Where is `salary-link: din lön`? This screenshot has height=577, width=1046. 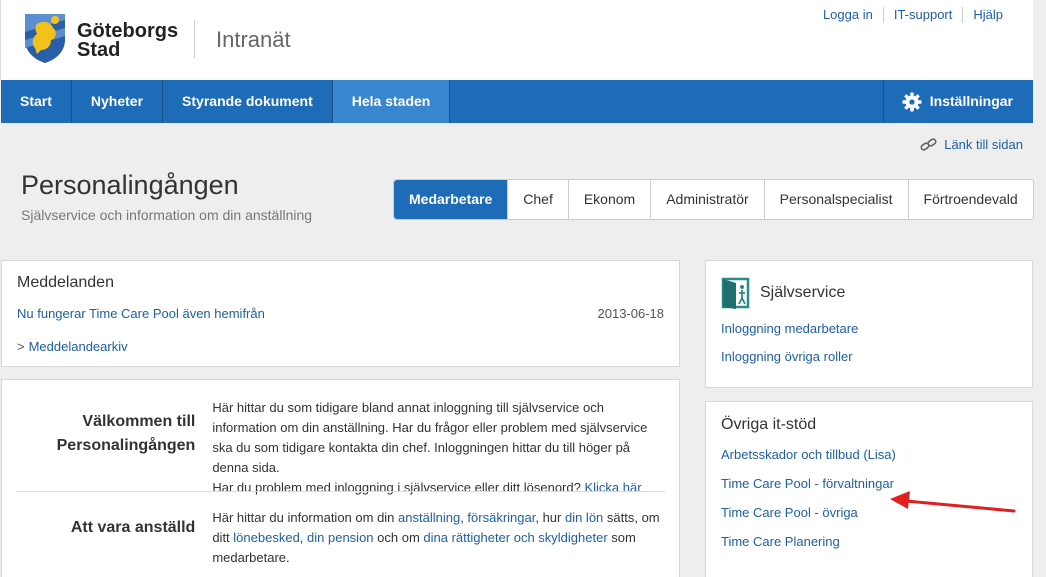 salary-link: din lön is located at coordinates (584, 517).